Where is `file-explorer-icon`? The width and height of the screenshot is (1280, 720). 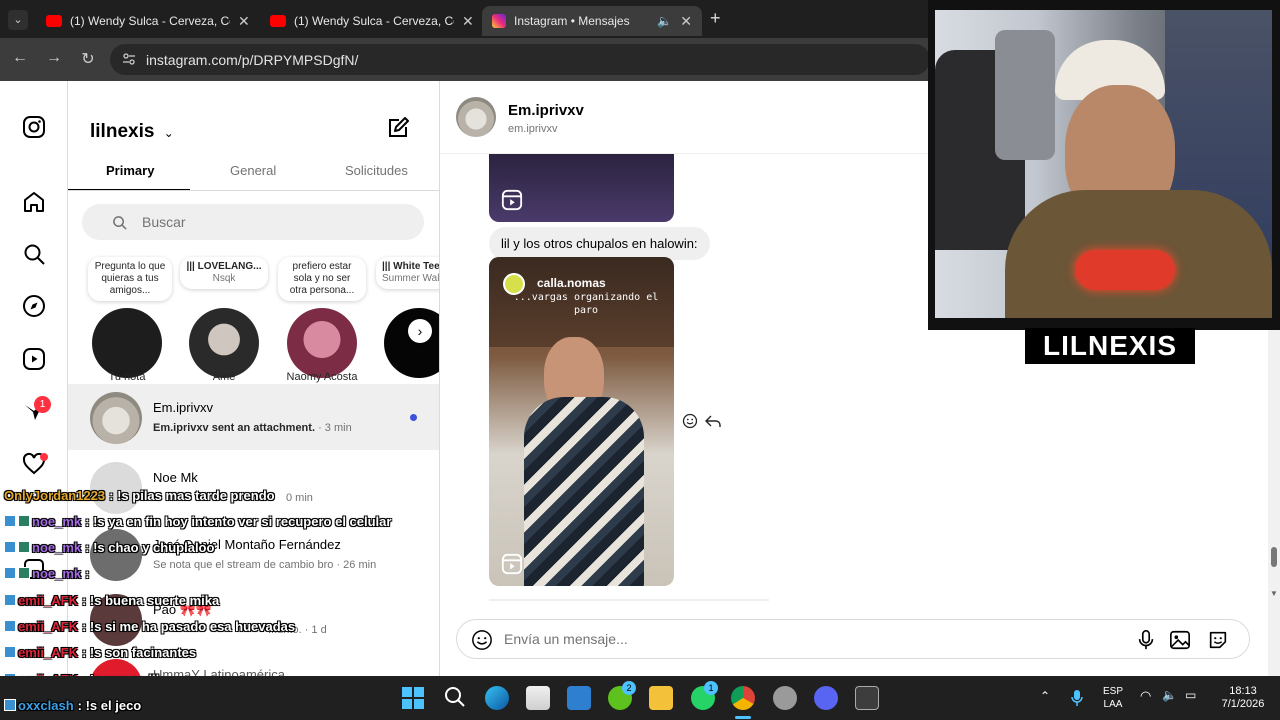
file-explorer-icon is located at coordinates (661, 698).